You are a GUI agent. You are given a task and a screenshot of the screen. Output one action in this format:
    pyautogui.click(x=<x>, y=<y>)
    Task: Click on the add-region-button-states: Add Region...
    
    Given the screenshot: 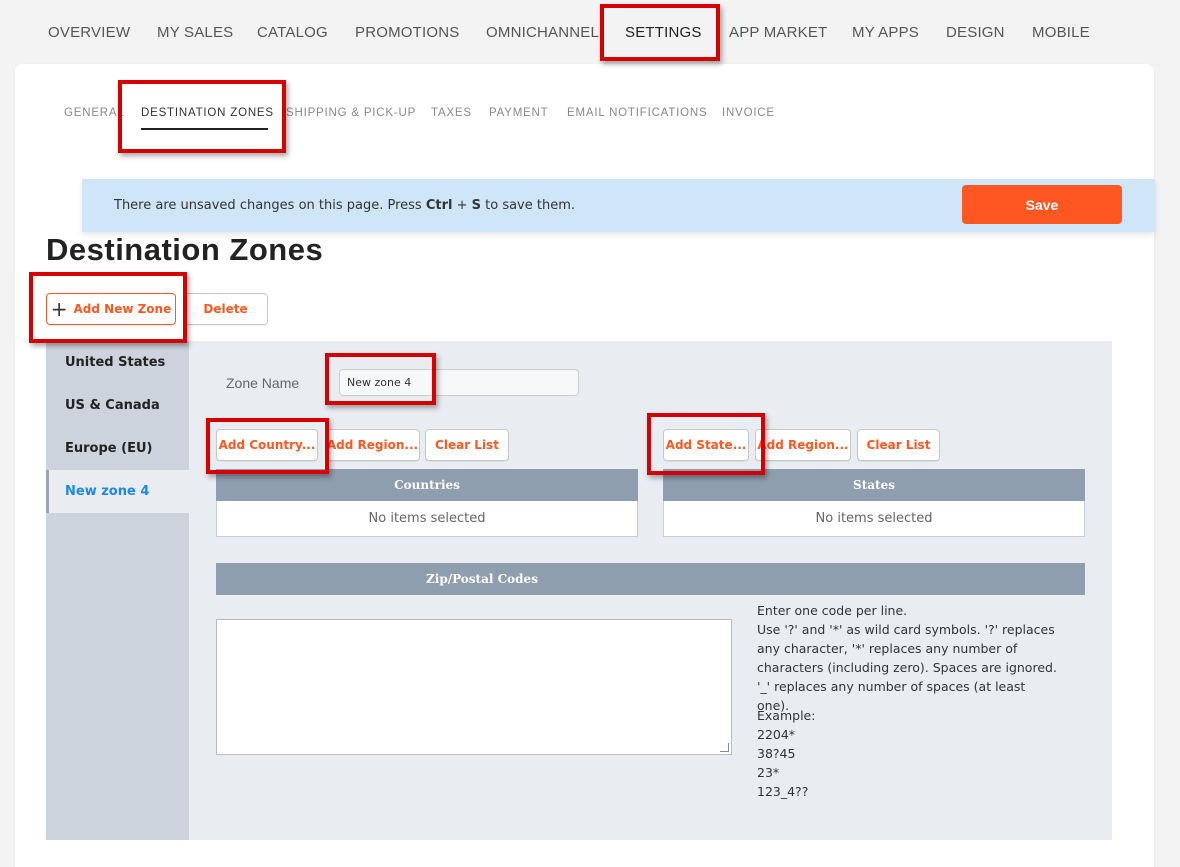 What is the action you would take?
    pyautogui.click(x=803, y=445)
    